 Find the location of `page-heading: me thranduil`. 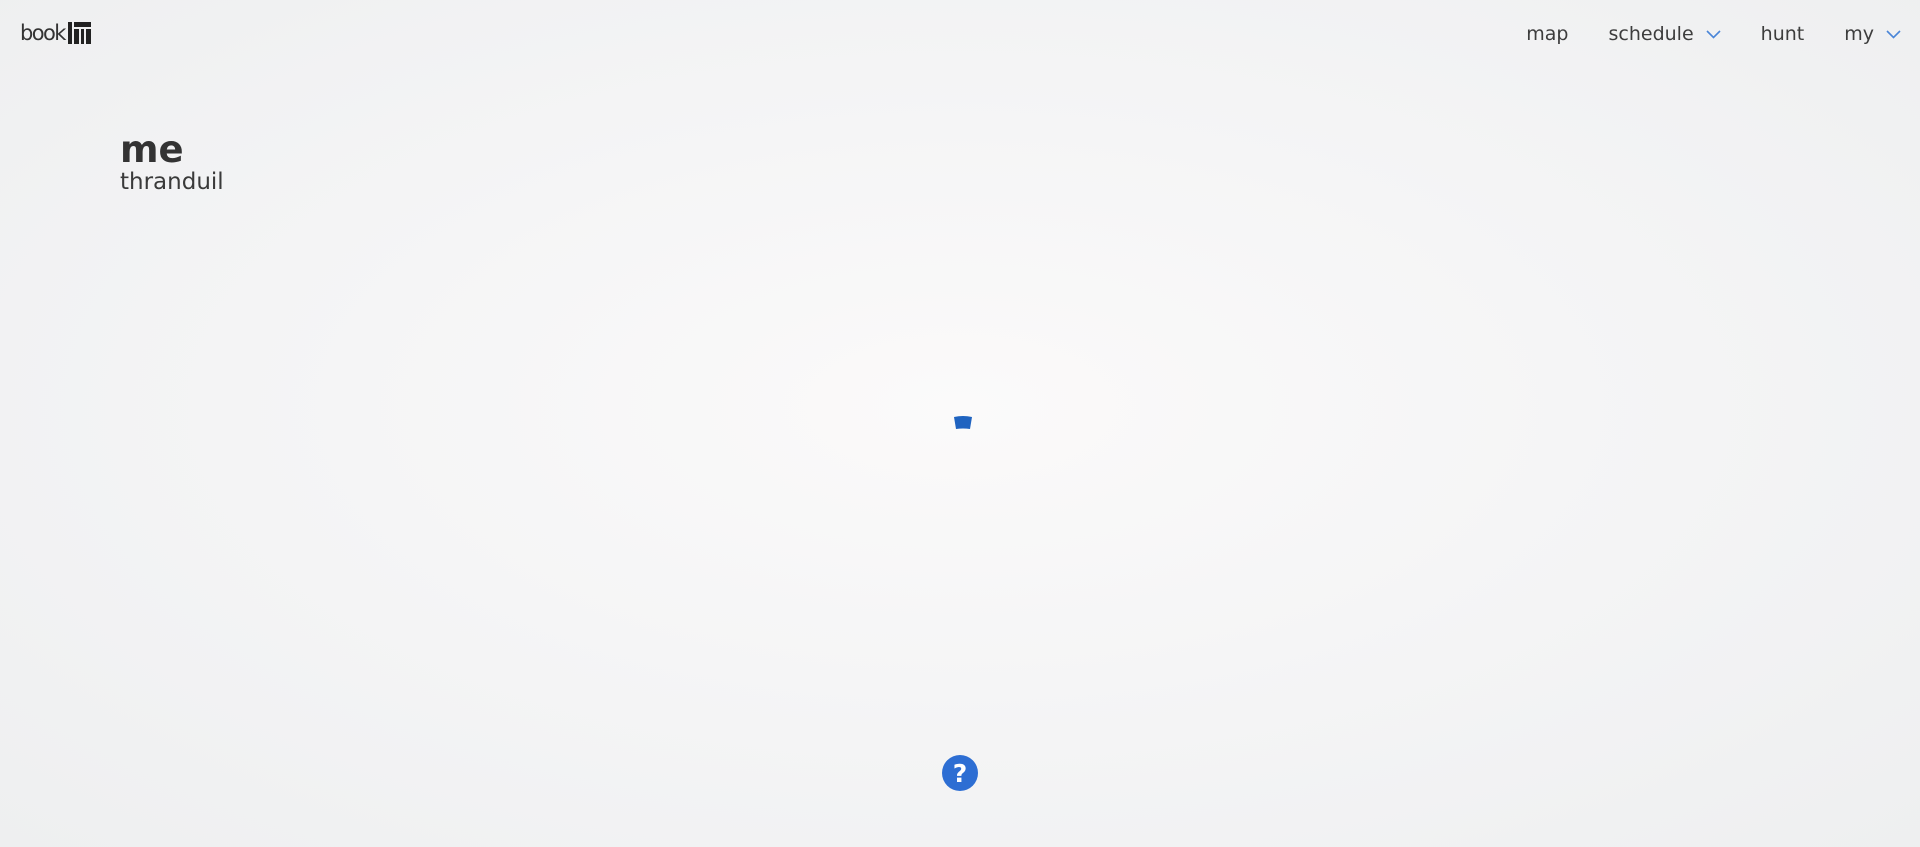

page-heading: me thranduil is located at coordinates (172, 162).